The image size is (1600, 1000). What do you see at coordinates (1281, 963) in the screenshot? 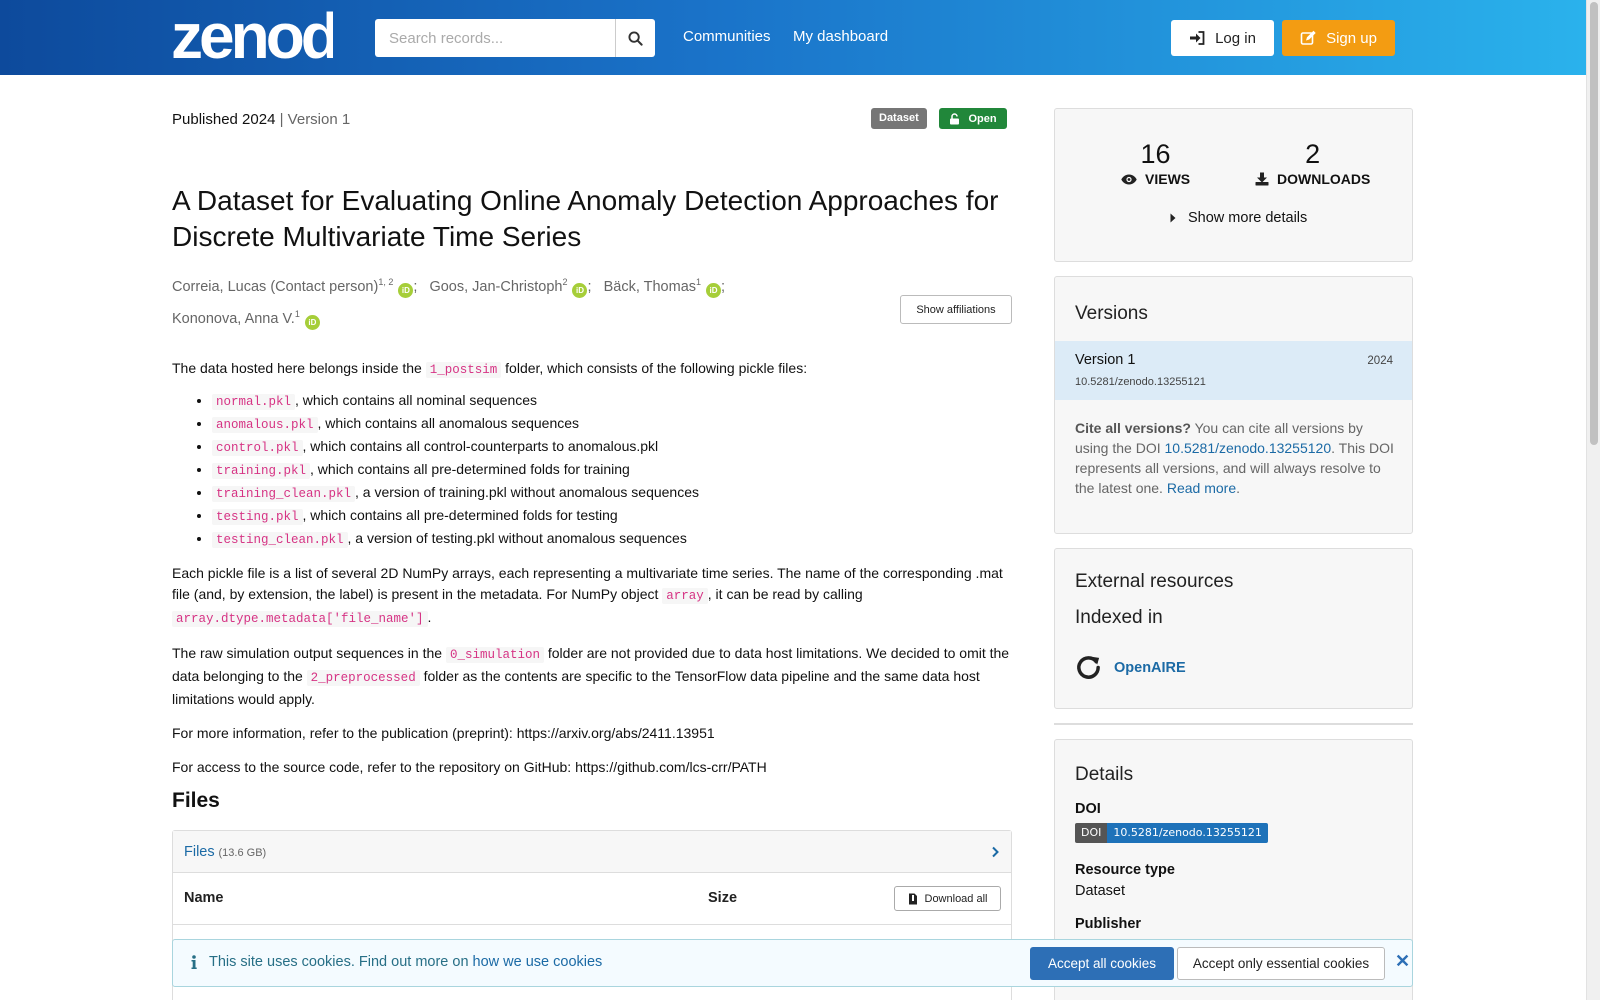
I see `accept-essential-cookies-button: Accept only essential cookies` at bounding box center [1281, 963].